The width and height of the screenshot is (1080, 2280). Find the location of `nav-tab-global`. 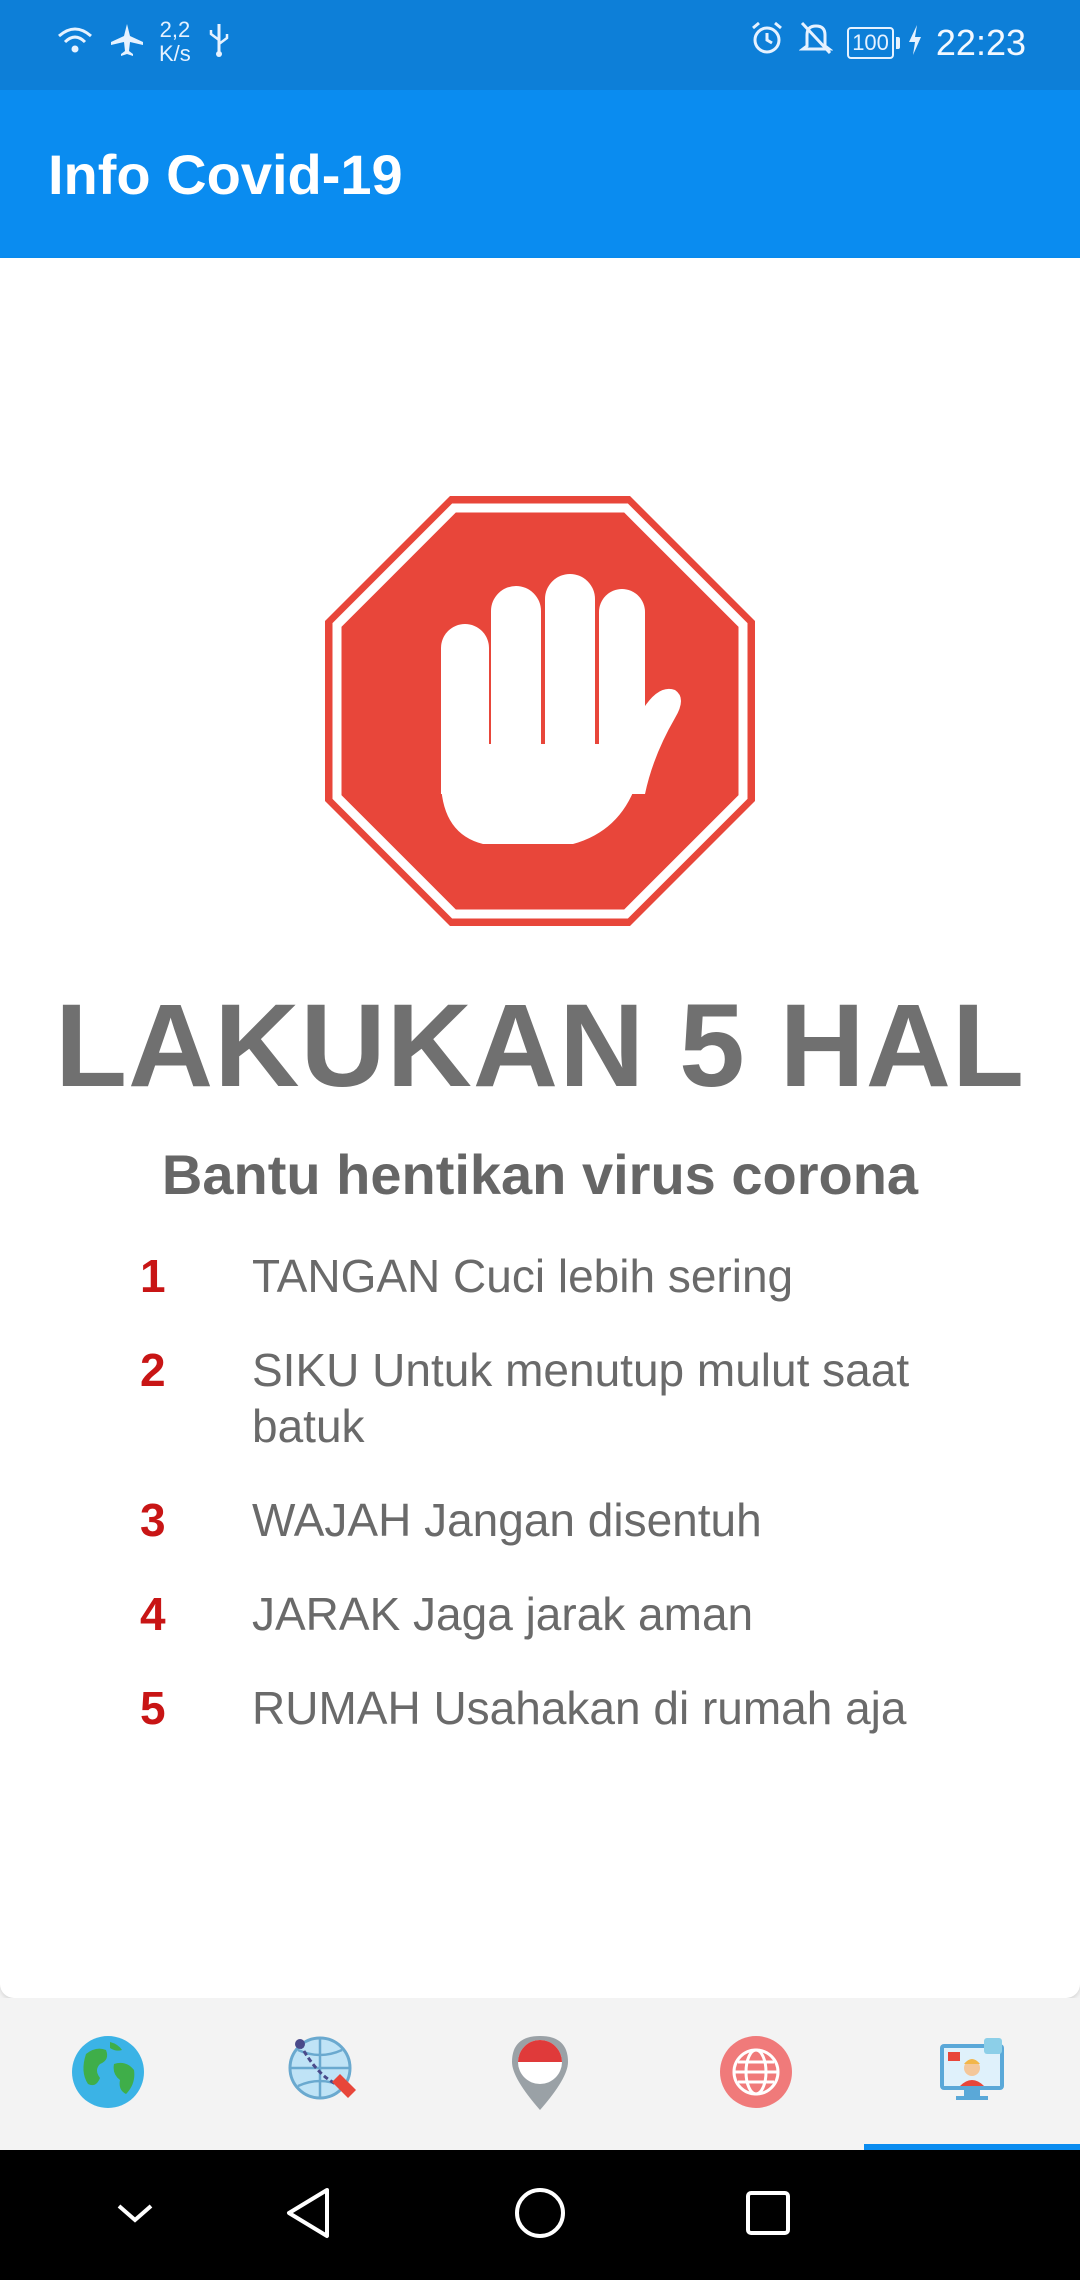

nav-tab-global is located at coordinates (108, 2074).